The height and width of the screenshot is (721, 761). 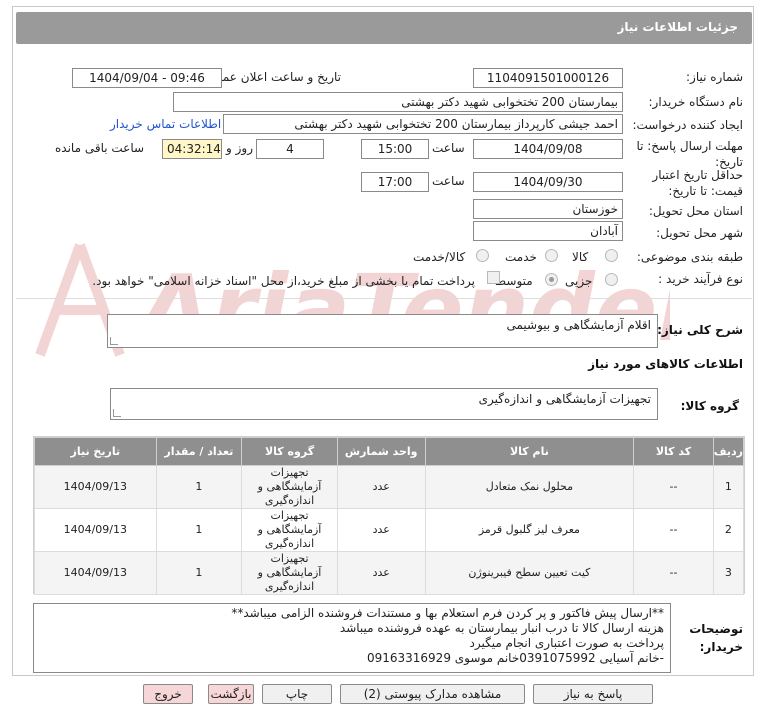 I want to click on remaining-time-field: 04:32:14, so click(x=192, y=149).